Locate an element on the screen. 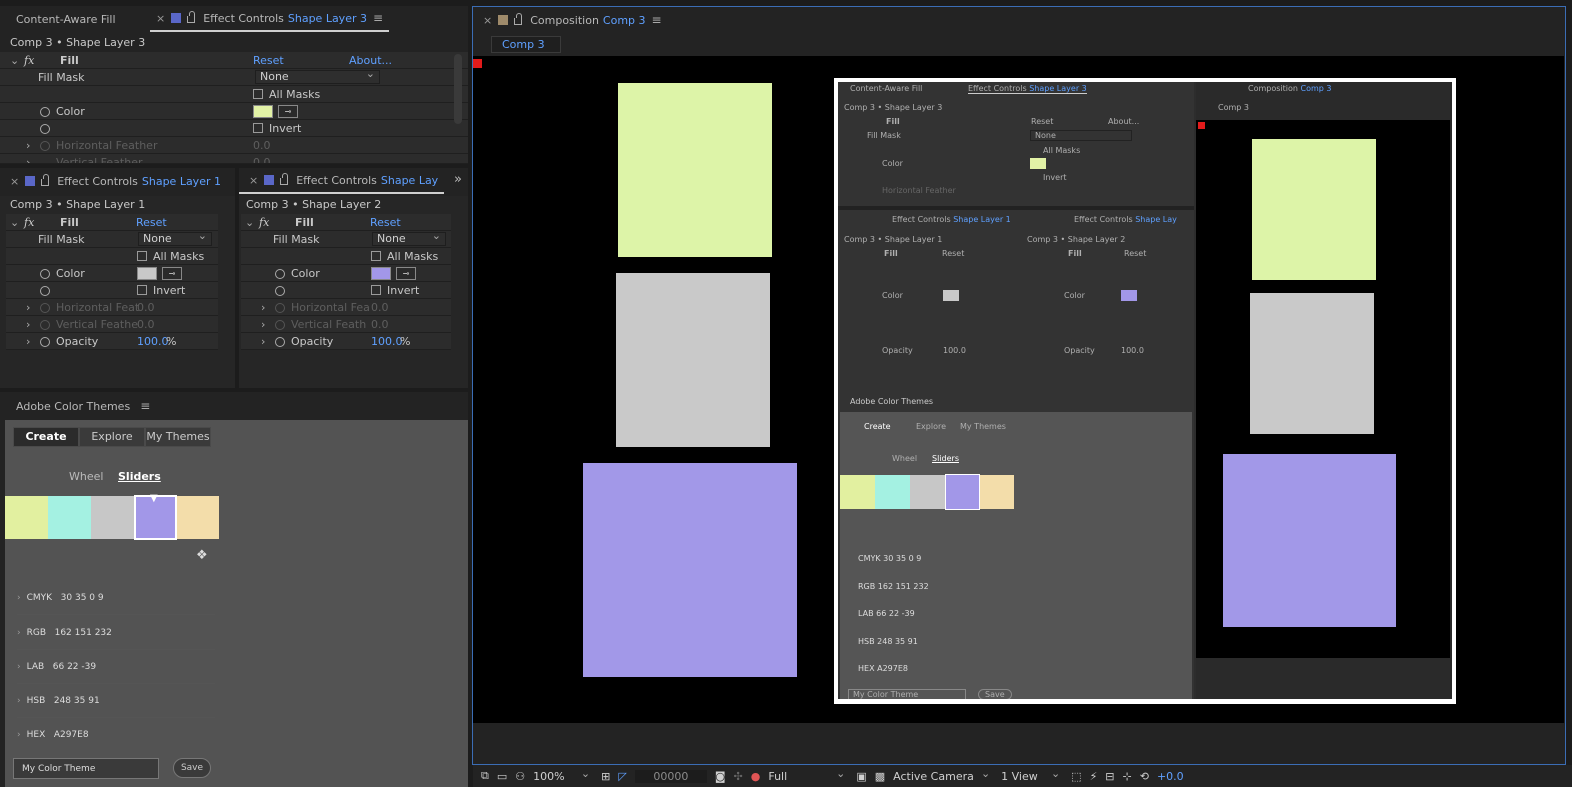 The width and height of the screenshot is (1572, 787). view-layout-dropdown: 1 View is located at coordinates (1032, 775).